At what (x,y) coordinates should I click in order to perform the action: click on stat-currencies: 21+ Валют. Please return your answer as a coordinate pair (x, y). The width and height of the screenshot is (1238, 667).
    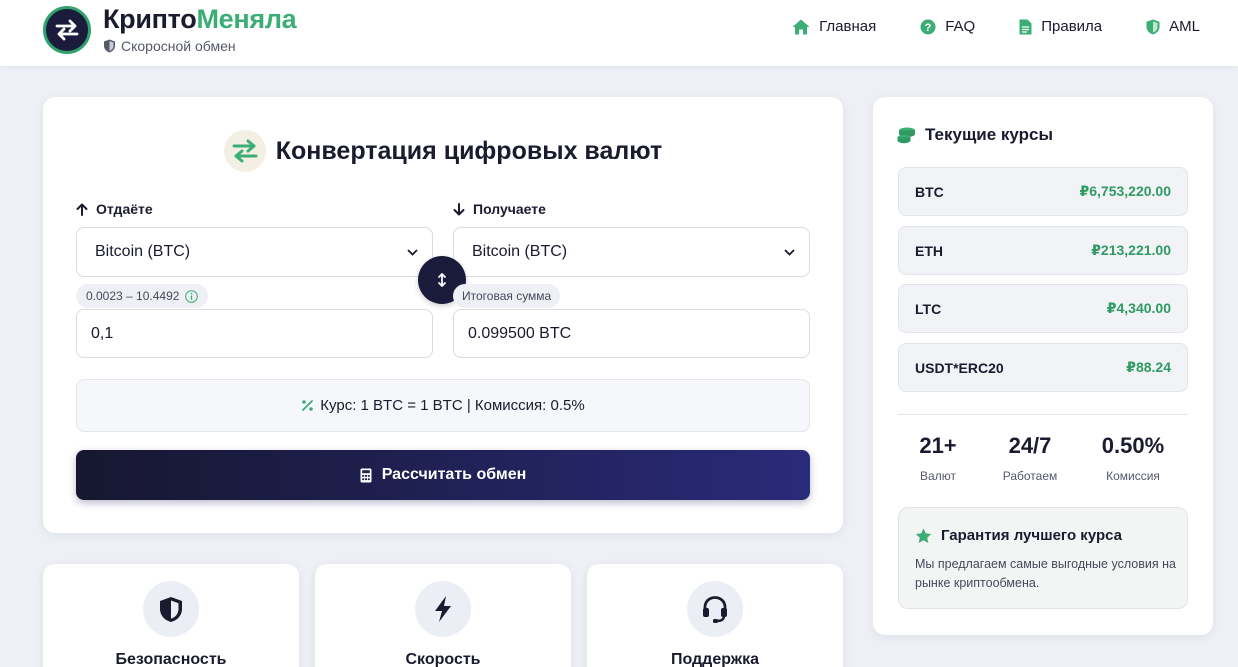
    Looking at the image, I should click on (938, 458).